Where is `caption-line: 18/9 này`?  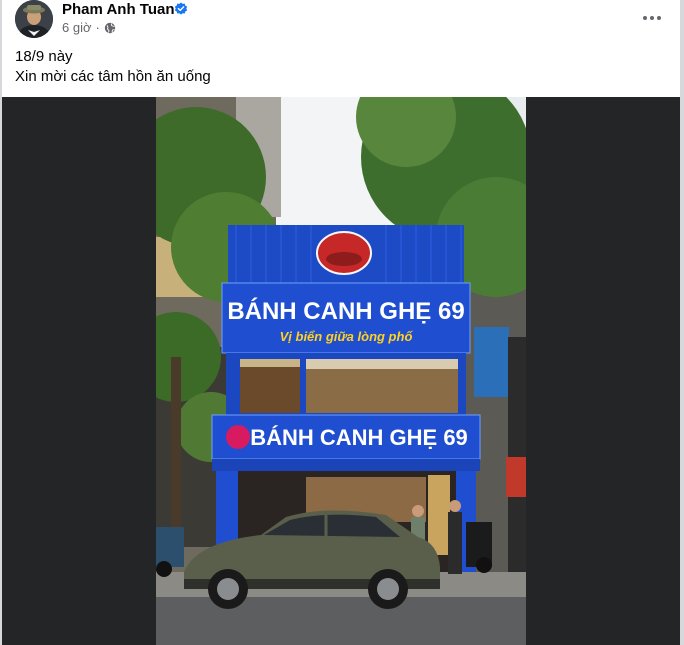
caption-line: 18/9 này is located at coordinates (44, 56).